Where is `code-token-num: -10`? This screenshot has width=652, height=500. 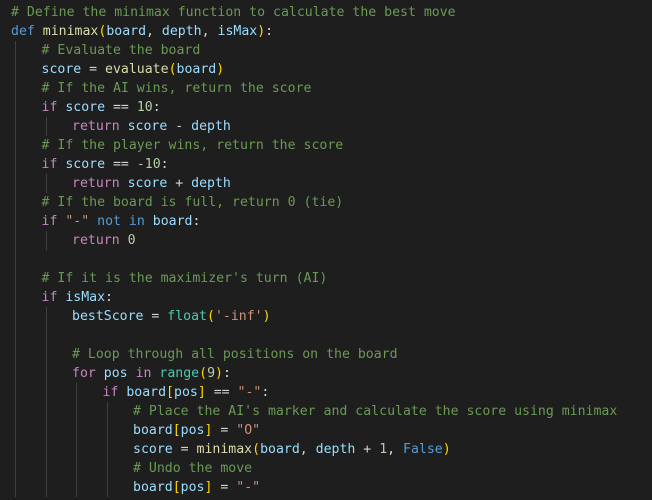 code-token-num: -10 is located at coordinates (148, 164).